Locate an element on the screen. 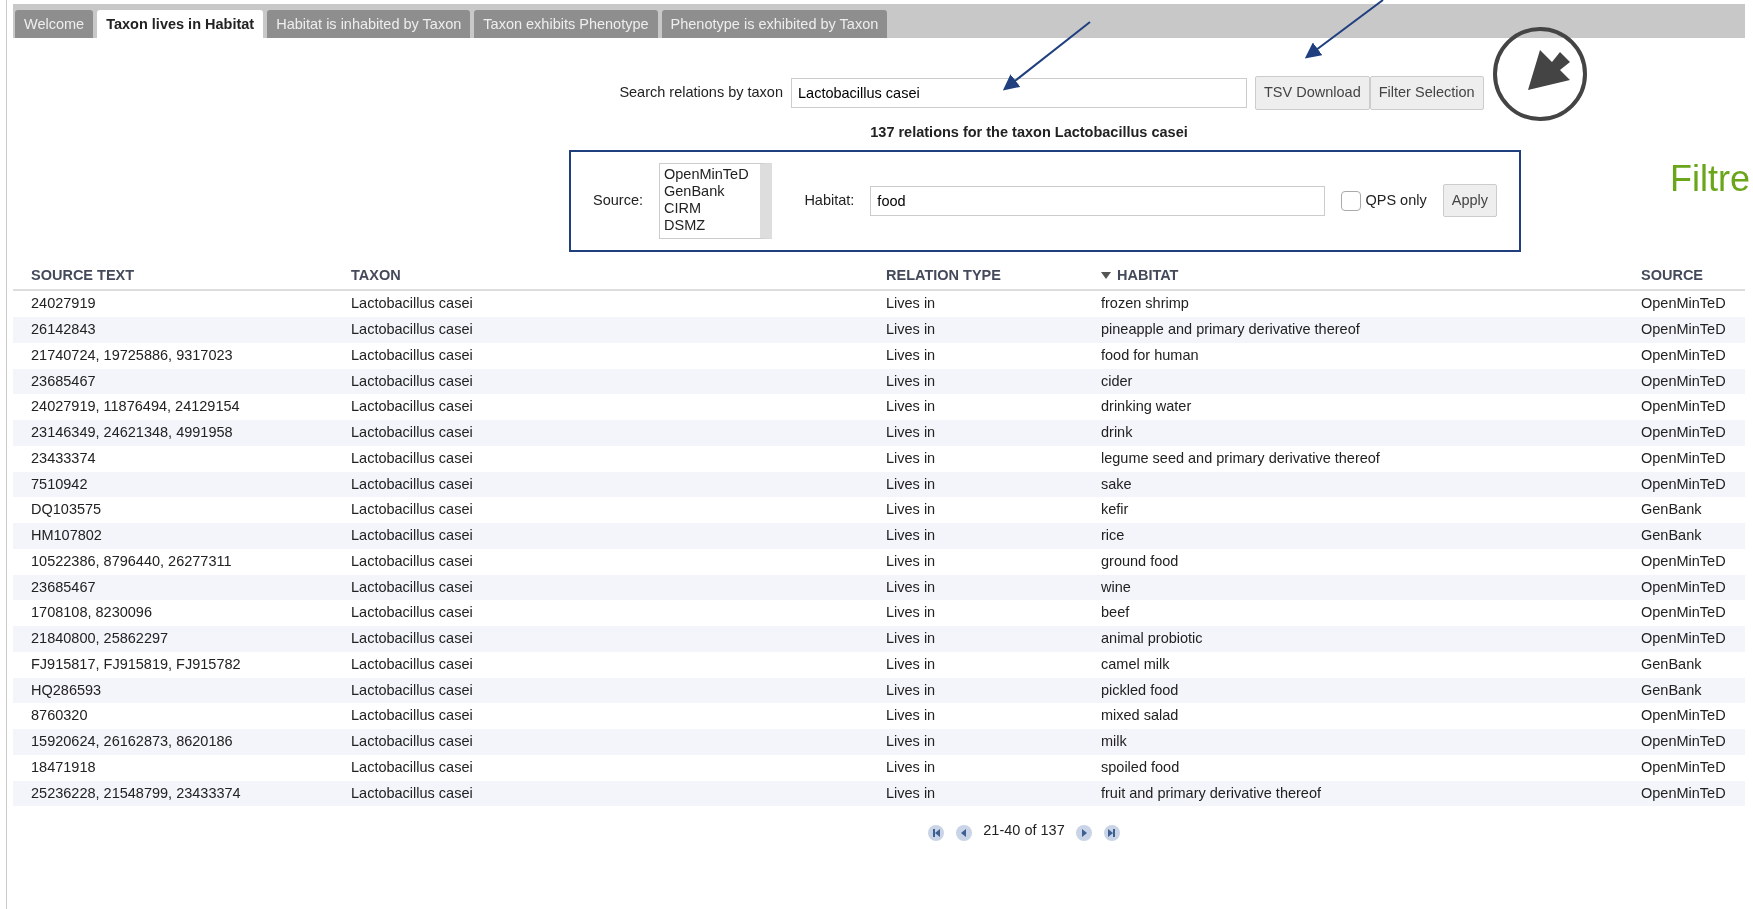  first-page-icon is located at coordinates (936, 831).